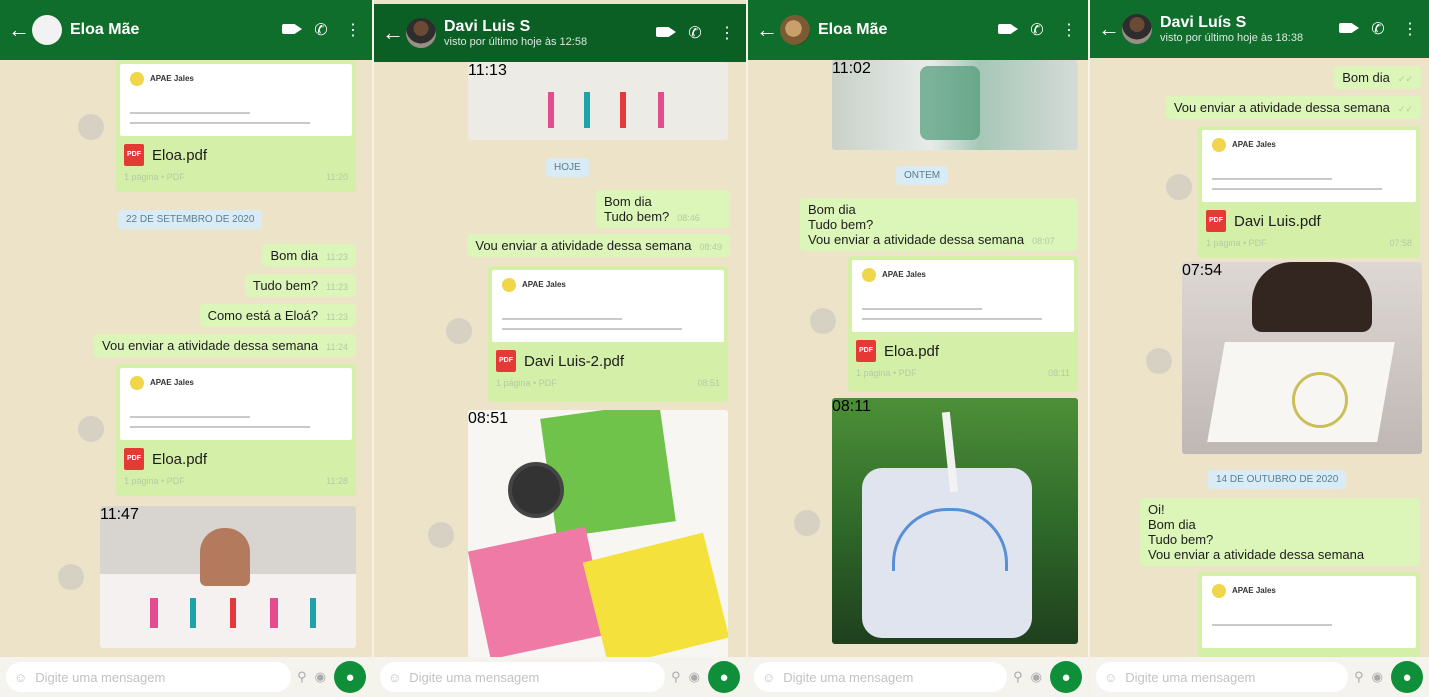  What do you see at coordinates (955, 105) in the screenshot?
I see `image-message: 11:02` at bounding box center [955, 105].